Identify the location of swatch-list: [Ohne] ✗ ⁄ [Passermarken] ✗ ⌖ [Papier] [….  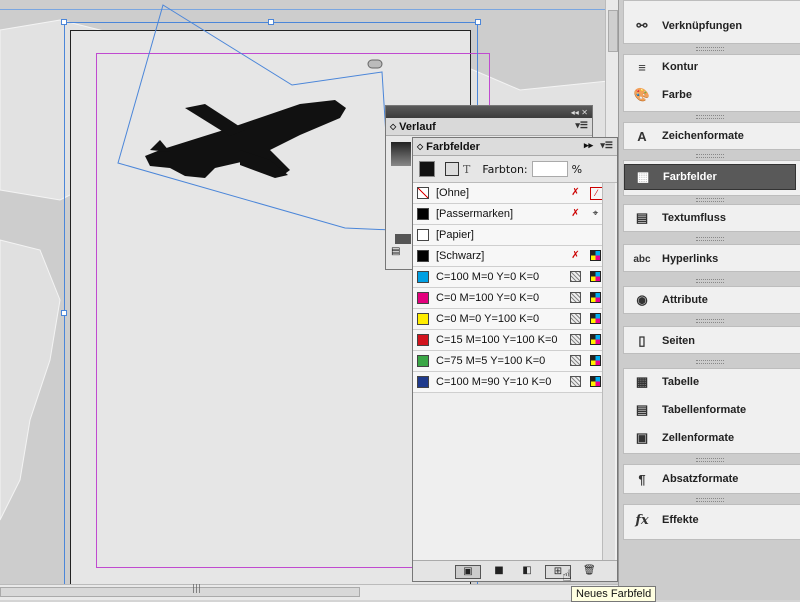
(508, 288).